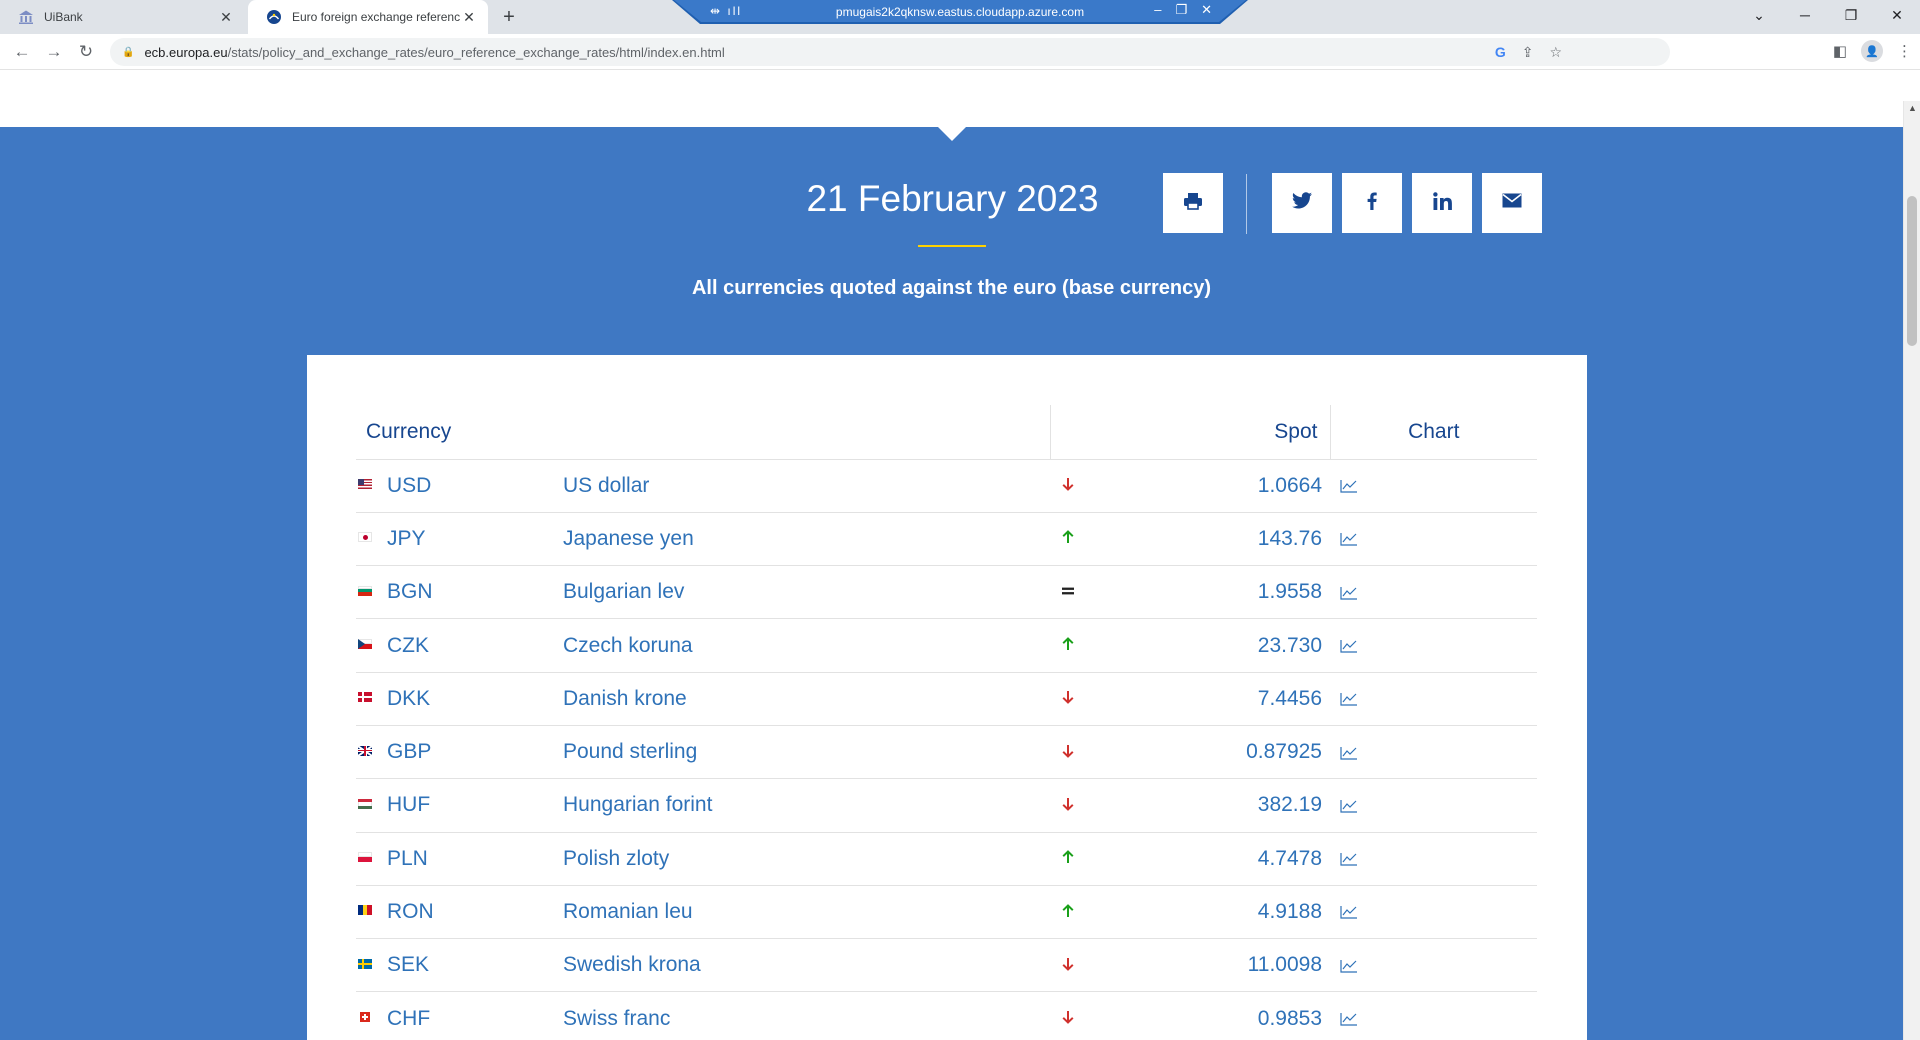 The height and width of the screenshot is (1040, 1920). Describe the element at coordinates (632, 964) in the screenshot. I see `currency-name: Swedish krona` at that location.